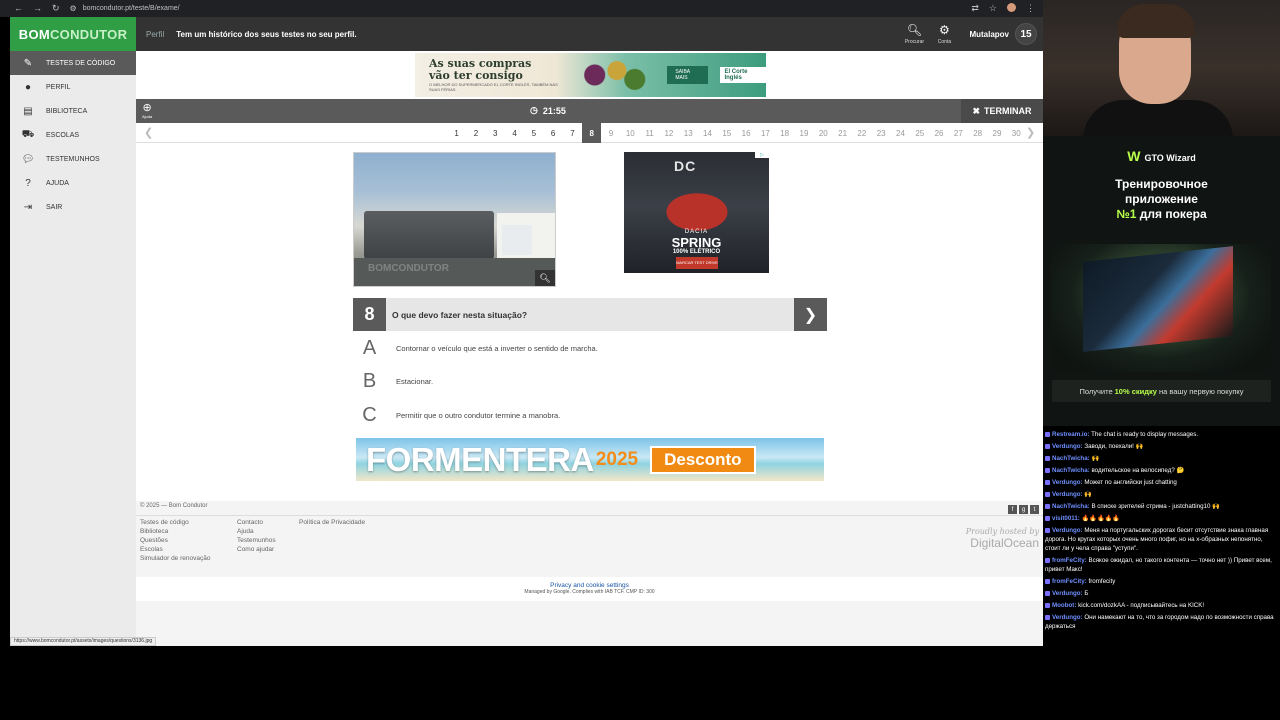 This screenshot has height=720, width=1280. What do you see at coordinates (938, 133) in the screenshot?
I see `question-number-26: 26` at bounding box center [938, 133].